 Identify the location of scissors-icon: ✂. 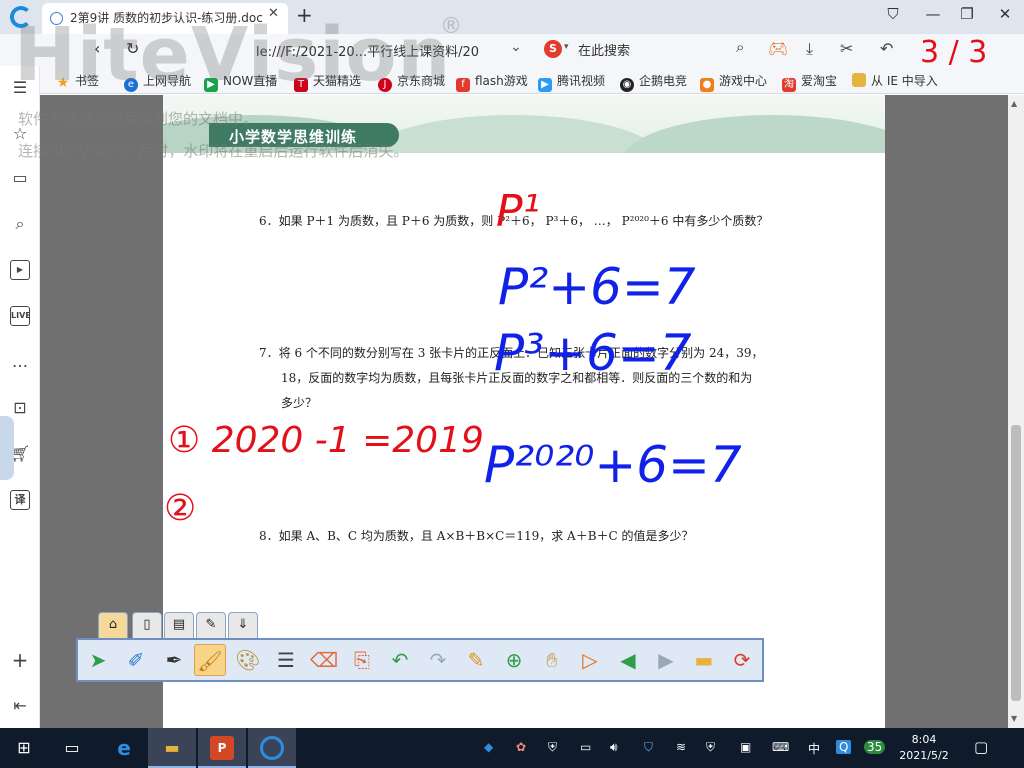
(846, 48).